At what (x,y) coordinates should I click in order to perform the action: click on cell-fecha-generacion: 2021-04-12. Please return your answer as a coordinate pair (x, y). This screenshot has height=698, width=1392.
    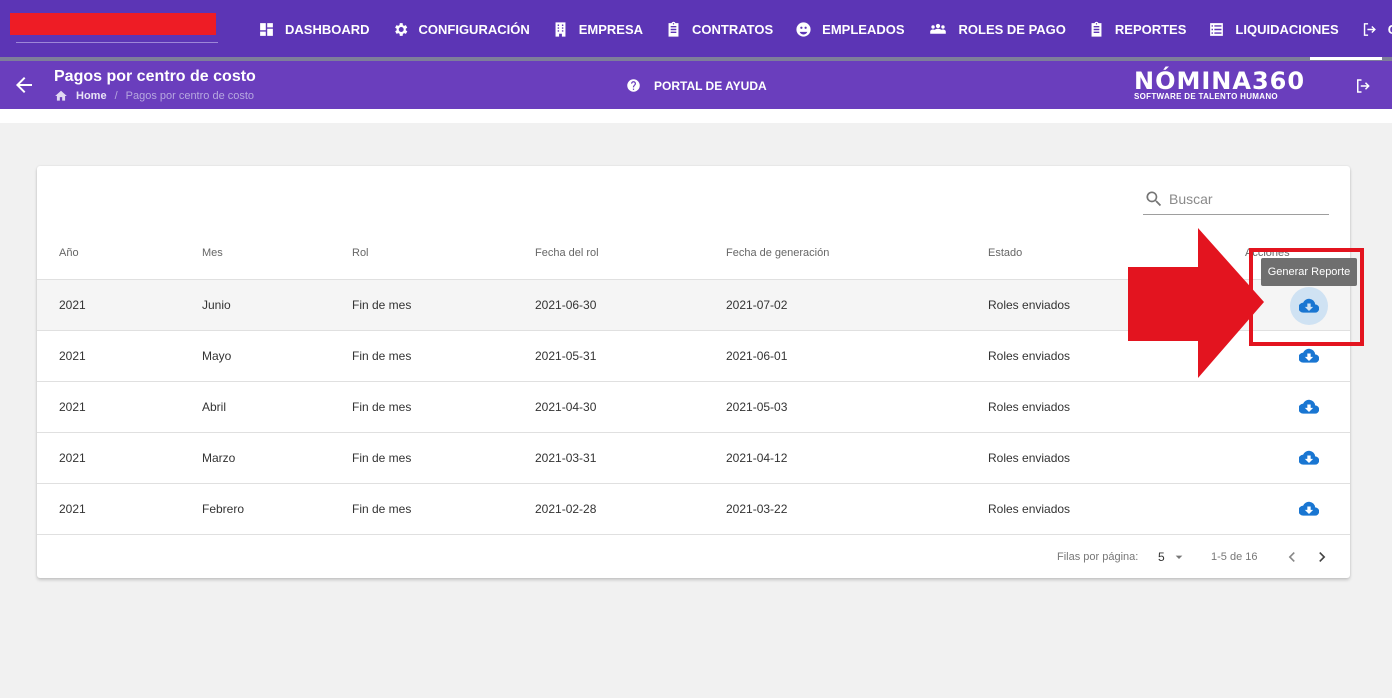
    Looking at the image, I should click on (757, 458).